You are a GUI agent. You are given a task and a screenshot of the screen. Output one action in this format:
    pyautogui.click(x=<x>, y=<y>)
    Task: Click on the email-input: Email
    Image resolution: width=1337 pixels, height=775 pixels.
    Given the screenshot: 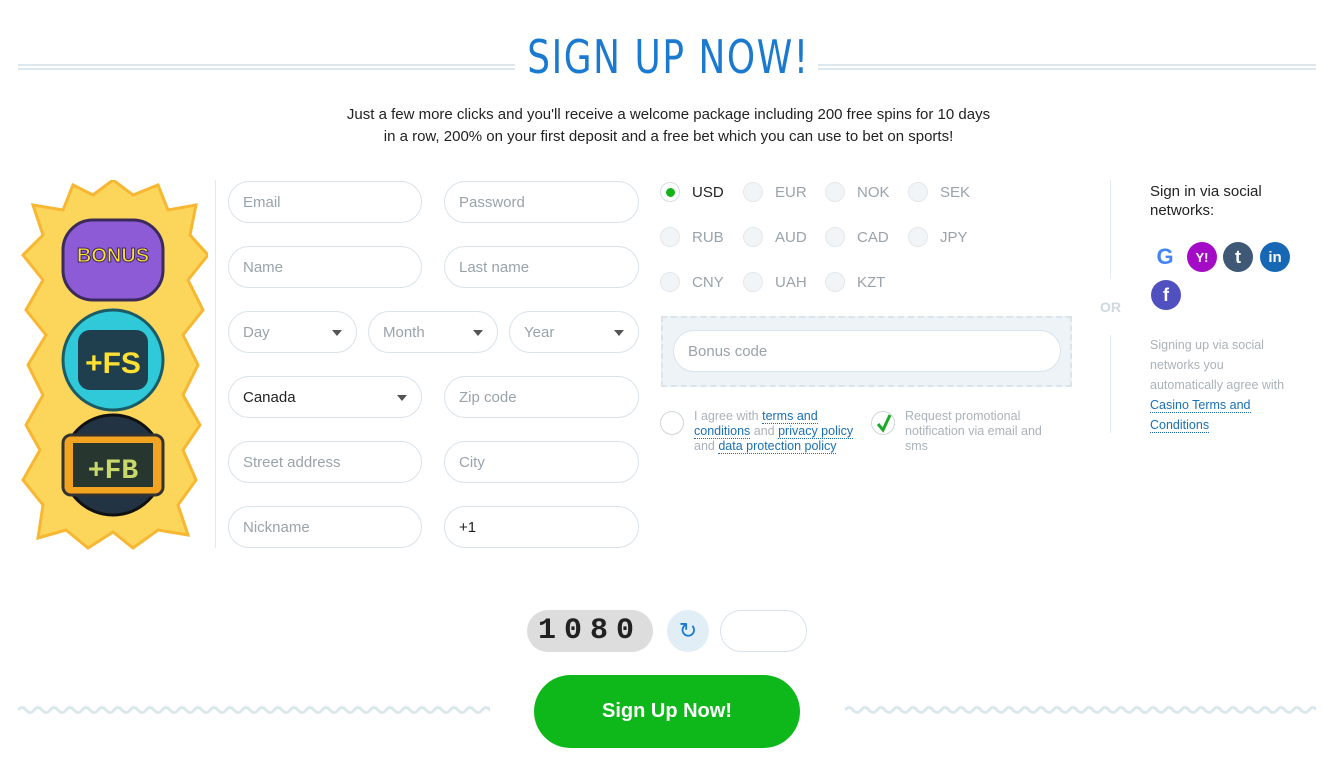 What is the action you would take?
    pyautogui.click(x=325, y=202)
    